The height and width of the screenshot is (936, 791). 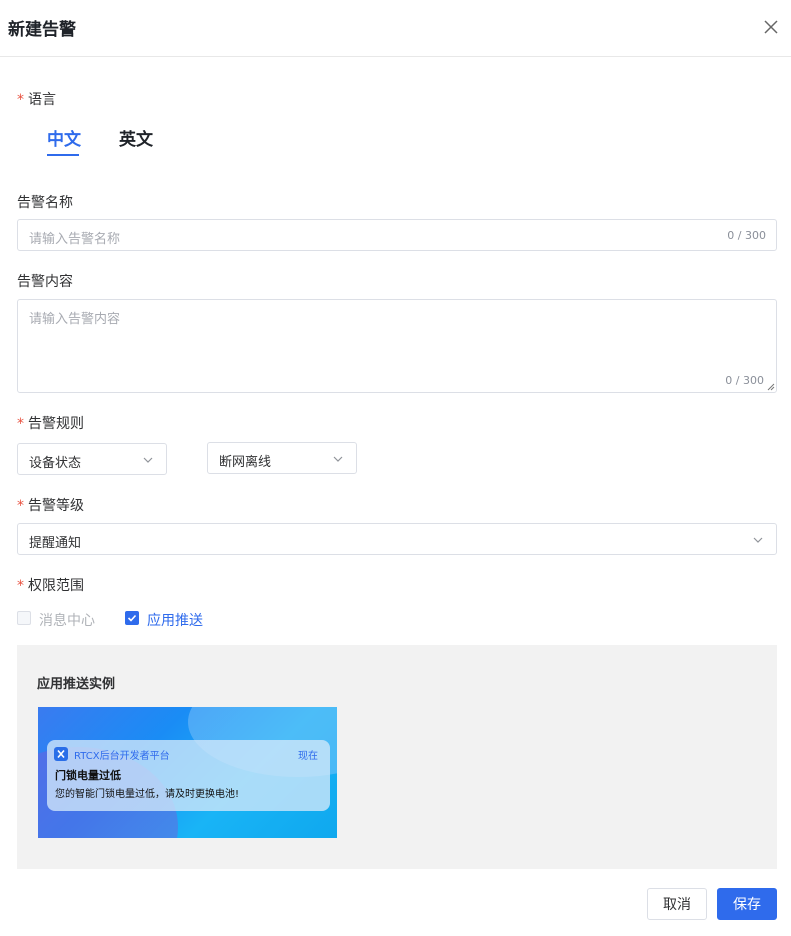 I want to click on dialog-header: 新建告警, so click(x=395, y=28).